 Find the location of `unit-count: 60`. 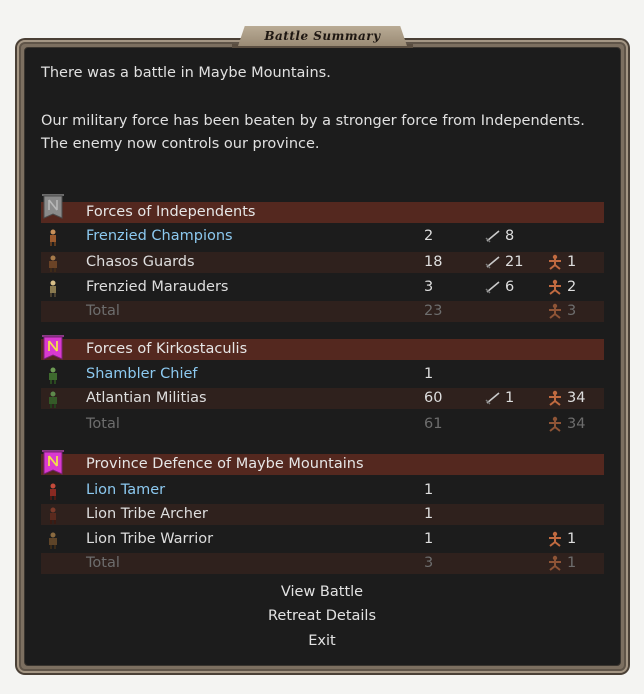

unit-count: 60 is located at coordinates (433, 398).